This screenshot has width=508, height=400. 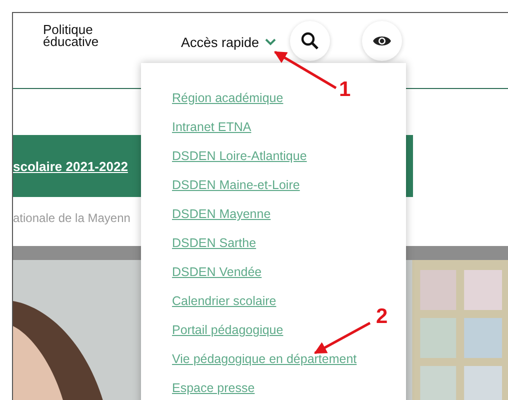 What do you see at coordinates (228, 42) in the screenshot?
I see `quick-access-button: Accès rapide` at bounding box center [228, 42].